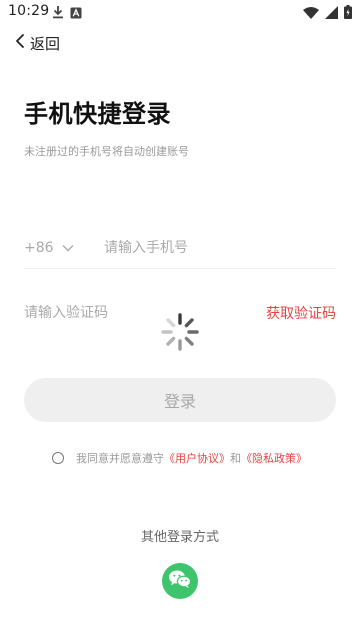  I want to click on wechat-login-button, so click(180, 581).